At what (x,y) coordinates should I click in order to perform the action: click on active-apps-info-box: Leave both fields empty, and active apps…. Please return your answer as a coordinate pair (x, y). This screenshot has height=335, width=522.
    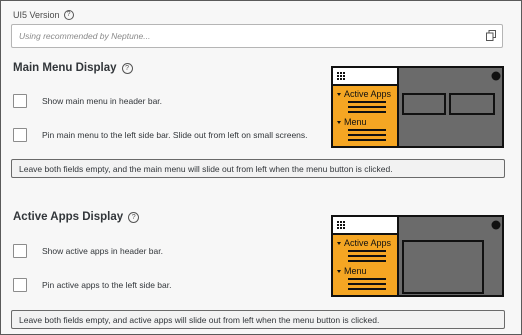
    Looking at the image, I should click on (258, 319).